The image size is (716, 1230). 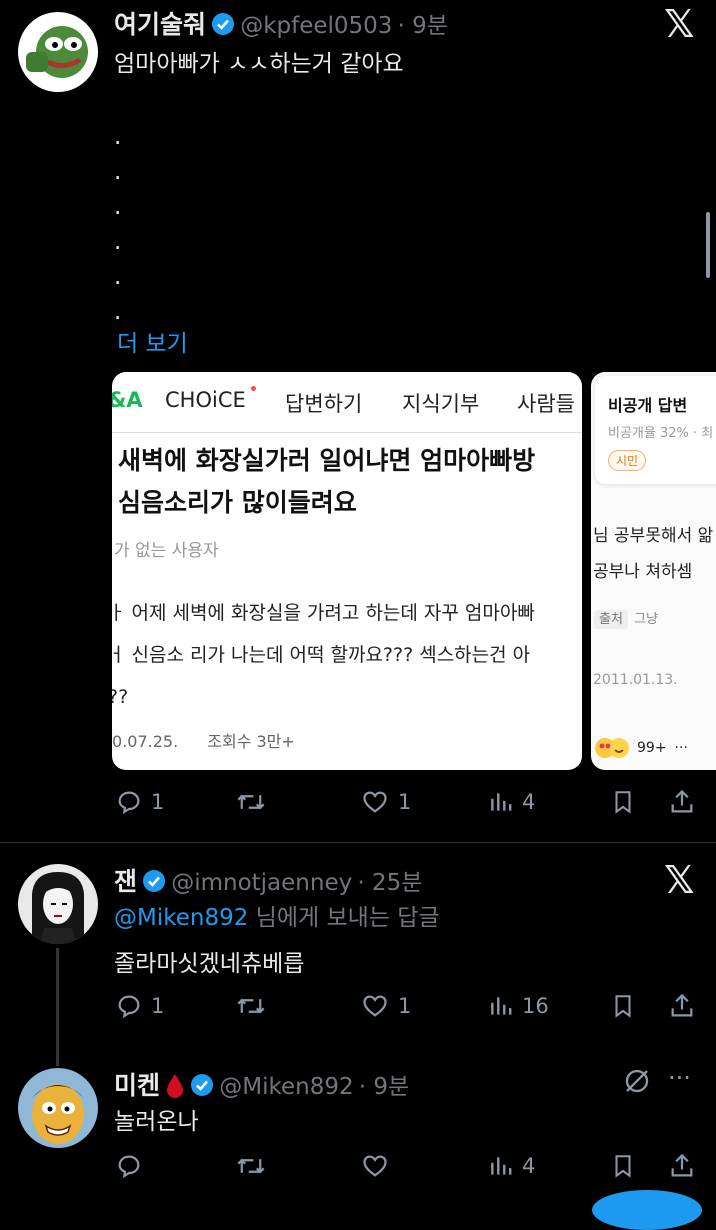 I want to click on question-date: 0.07.25., so click(x=145, y=741).